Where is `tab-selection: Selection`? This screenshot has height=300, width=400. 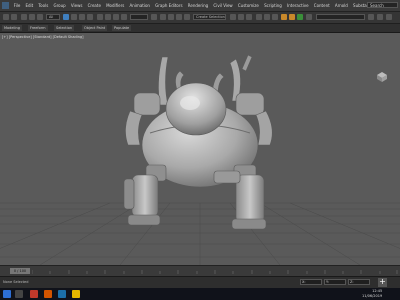 tab-selection: Selection is located at coordinates (64, 28).